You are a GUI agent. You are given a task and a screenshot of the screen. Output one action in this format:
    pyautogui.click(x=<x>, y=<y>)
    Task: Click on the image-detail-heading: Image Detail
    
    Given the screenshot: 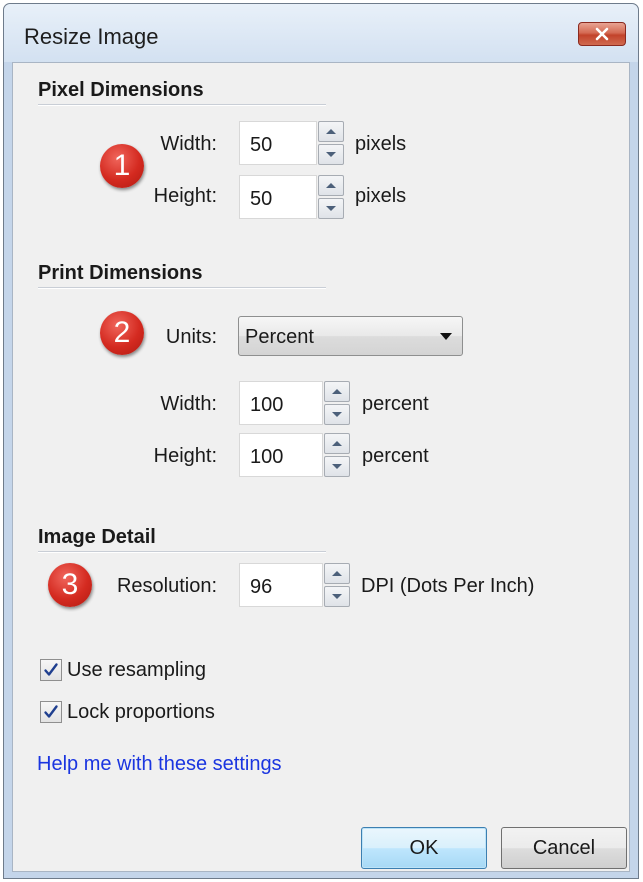 What is the action you would take?
    pyautogui.click(x=97, y=537)
    